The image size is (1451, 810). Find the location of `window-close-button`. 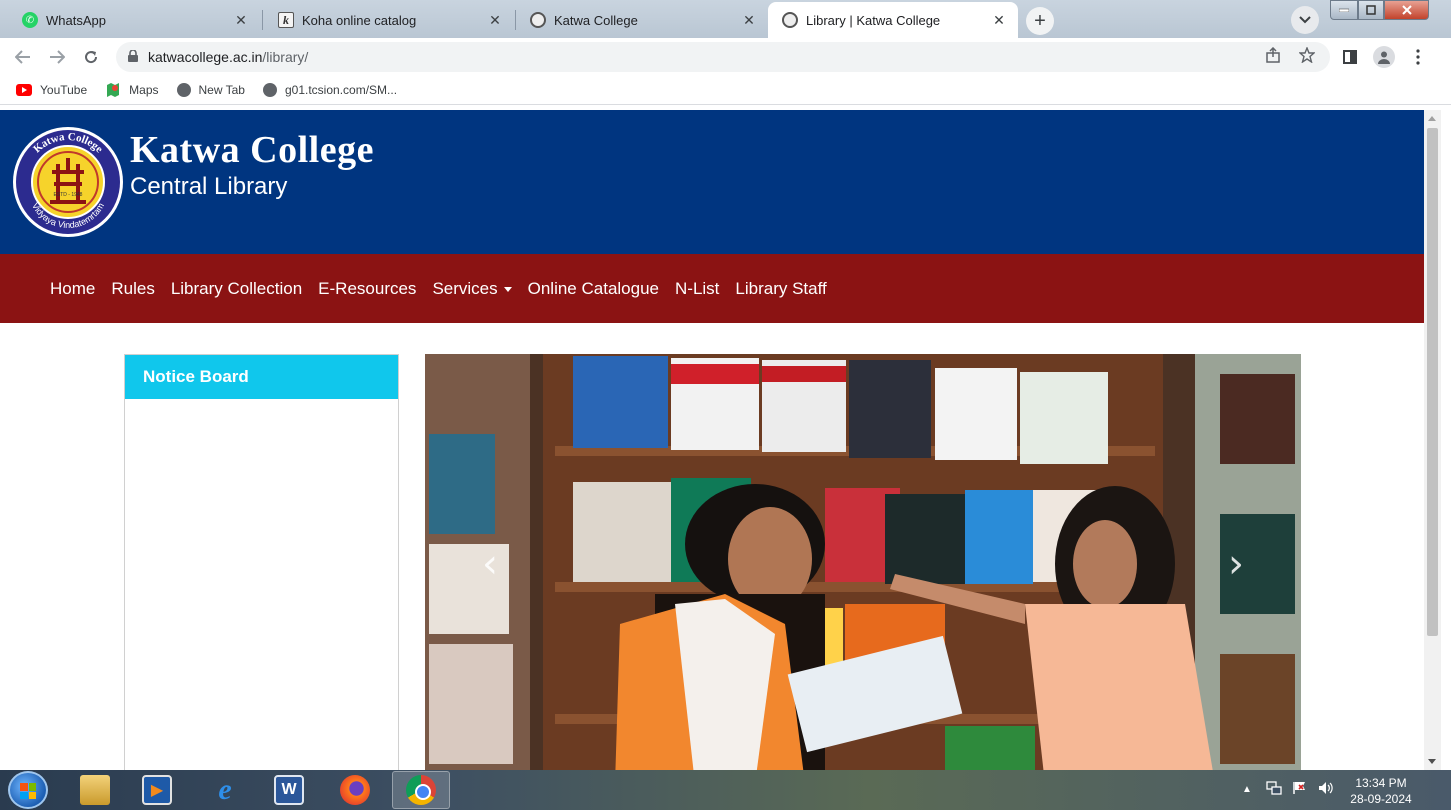

window-close-button is located at coordinates (1406, 10).